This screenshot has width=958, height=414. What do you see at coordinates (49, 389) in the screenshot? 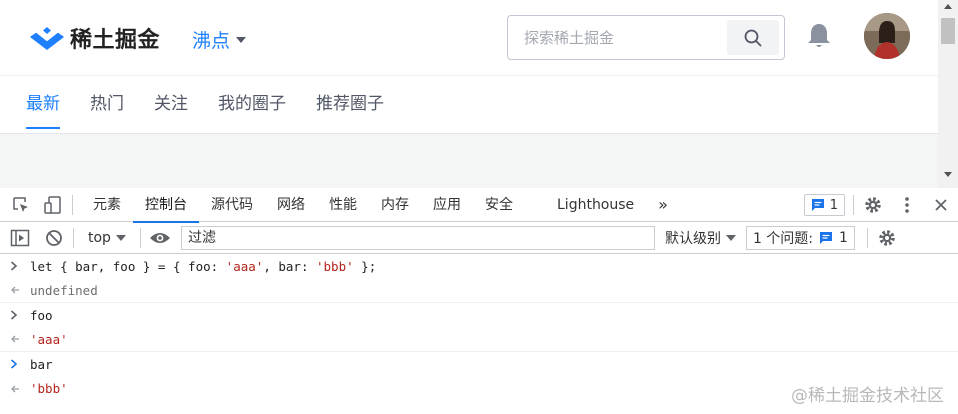
I see `console-result-text: 'bbb'` at bounding box center [49, 389].